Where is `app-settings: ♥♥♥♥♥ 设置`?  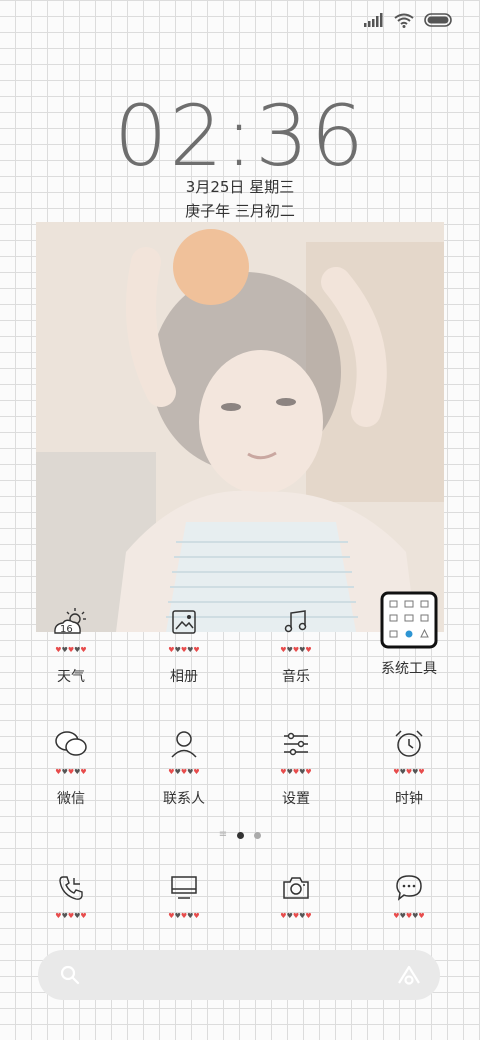 app-settings: ♥♥♥♥♥ 设置 is located at coordinates (296, 765).